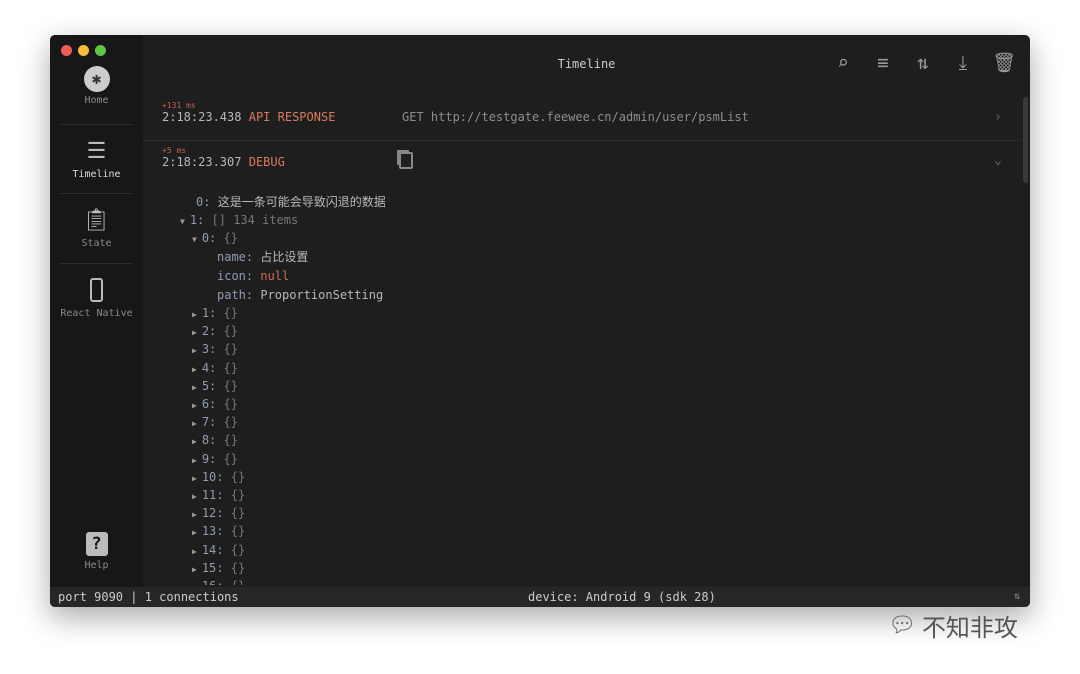 This screenshot has height=674, width=1080. I want to click on sidebar-item-label: React Native, so click(96, 313).